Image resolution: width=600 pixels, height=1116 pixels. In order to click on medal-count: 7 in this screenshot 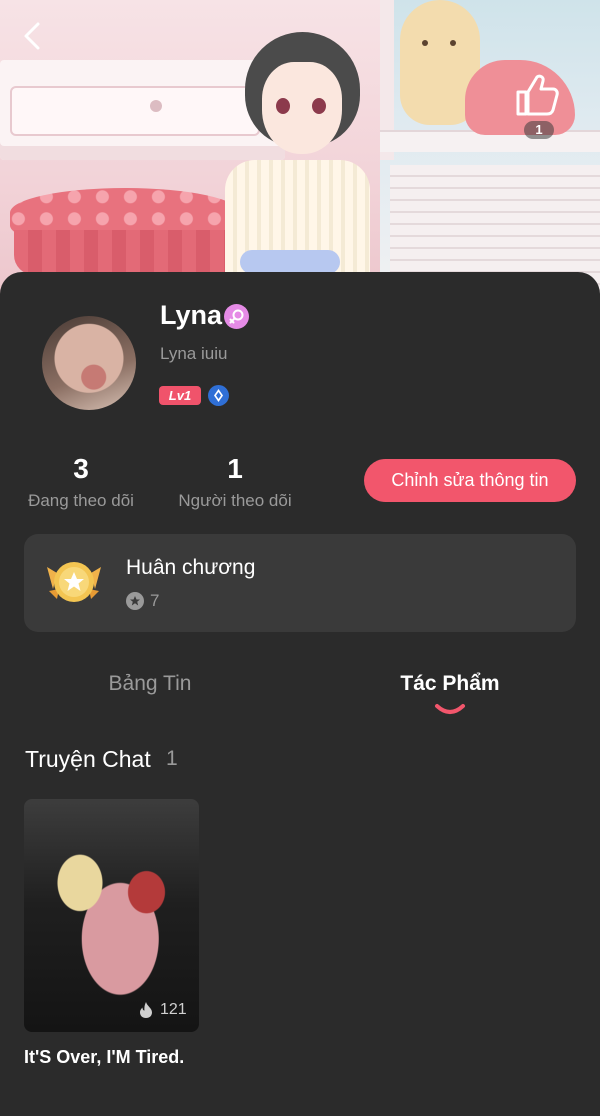, I will do `click(155, 600)`.